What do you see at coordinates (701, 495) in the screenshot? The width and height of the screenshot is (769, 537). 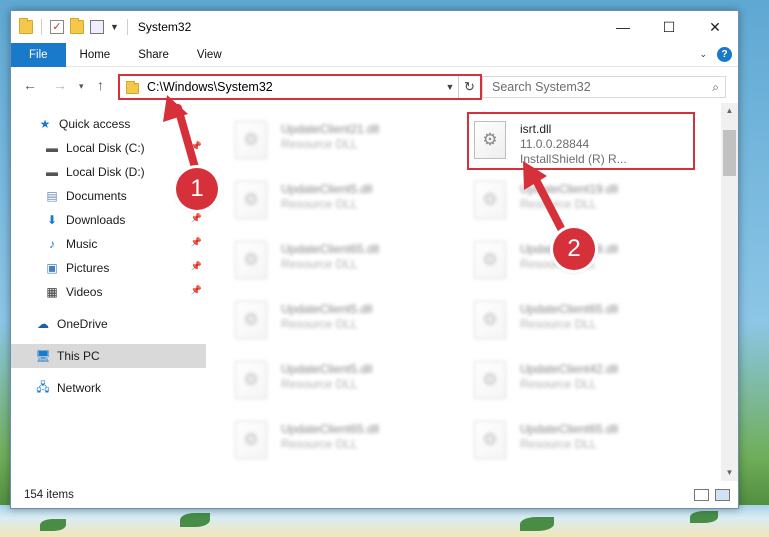 I see `details-view-icon` at bounding box center [701, 495].